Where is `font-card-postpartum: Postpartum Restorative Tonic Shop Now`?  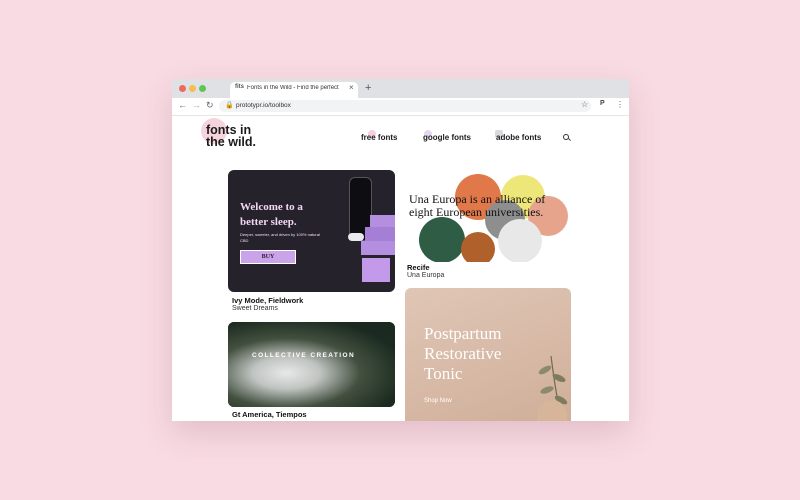
font-card-postpartum: Postpartum Restorative Tonic Shop Now is located at coordinates (488, 354).